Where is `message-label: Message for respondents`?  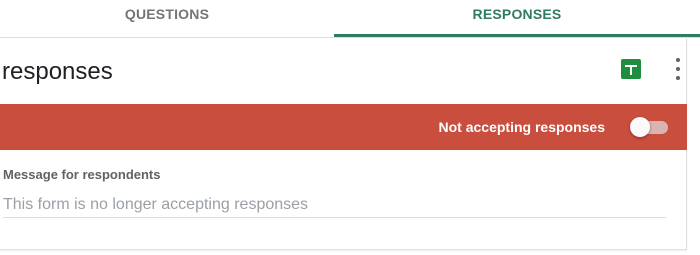 message-label: Message for respondents is located at coordinates (82, 174).